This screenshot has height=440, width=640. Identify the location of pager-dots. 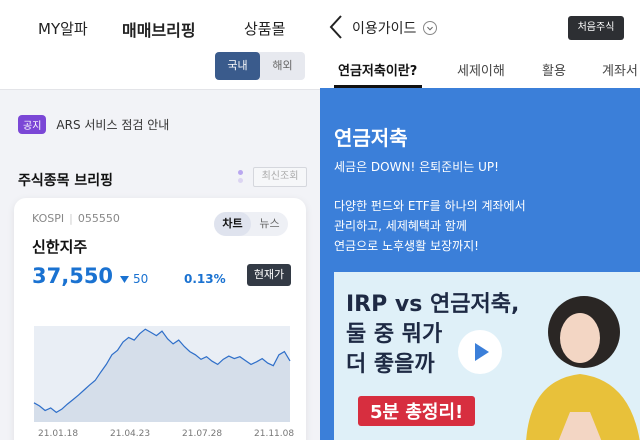
(241, 178).